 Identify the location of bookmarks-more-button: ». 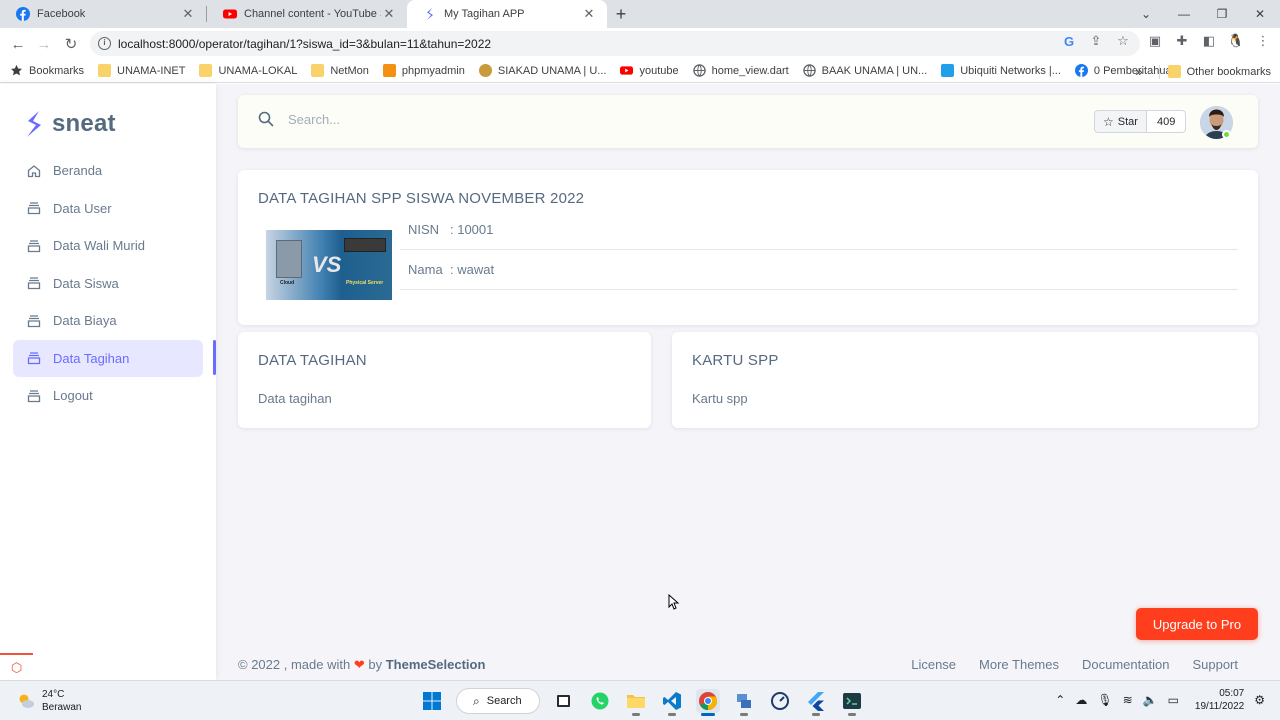
(1138, 71).